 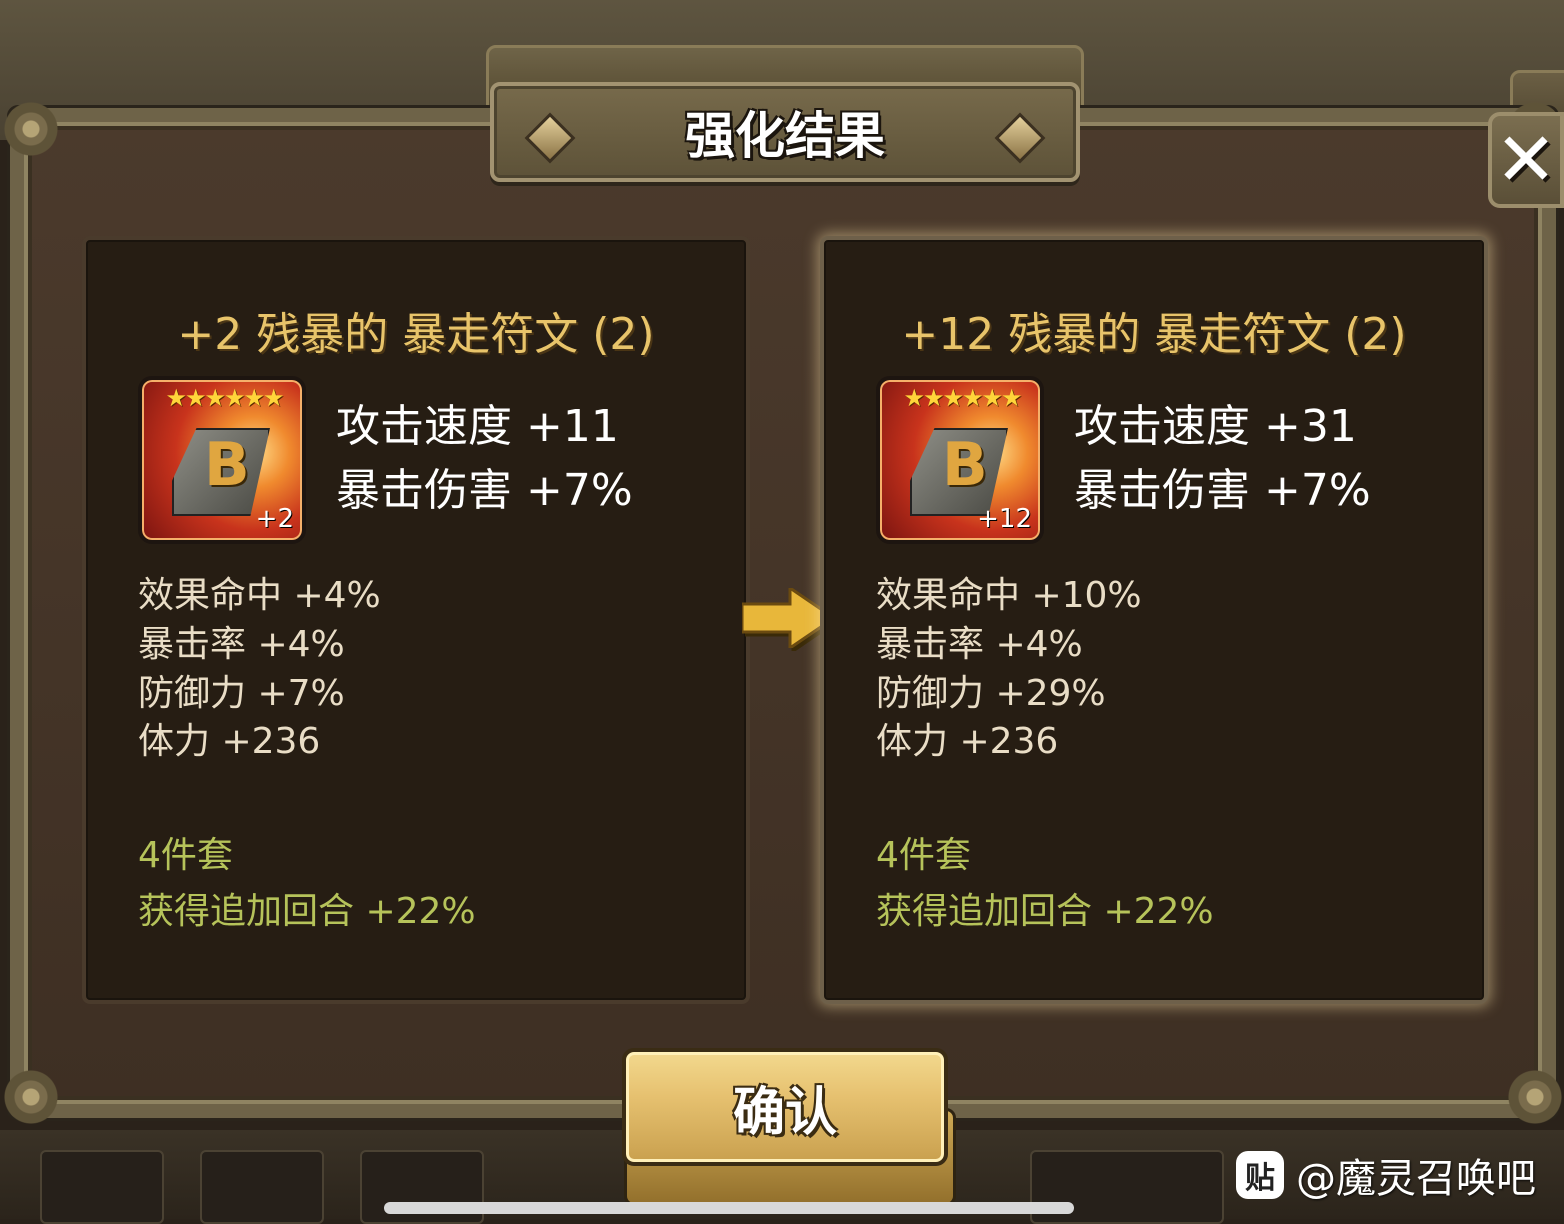 What do you see at coordinates (1009, 595) in the screenshot?
I see `sub-stat: 效果命中 +10%` at bounding box center [1009, 595].